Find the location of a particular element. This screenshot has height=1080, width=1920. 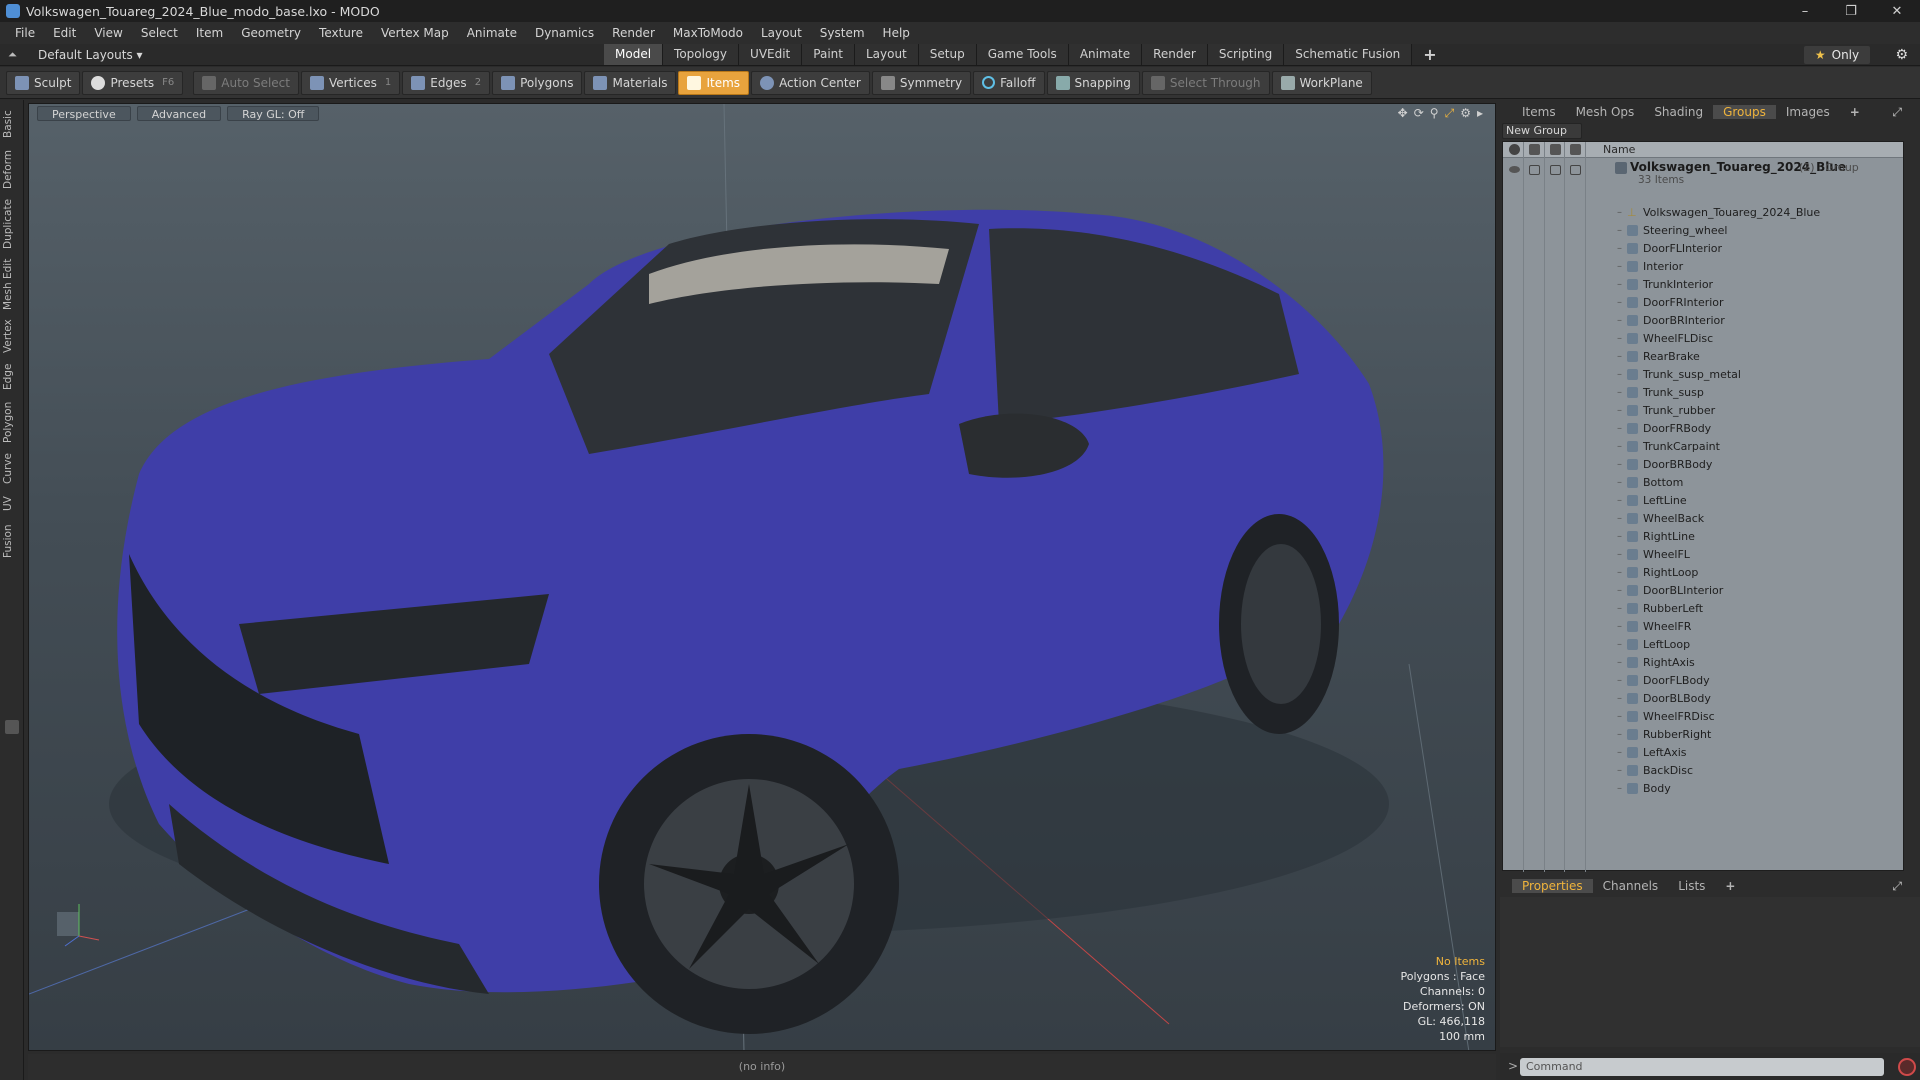

fit-icon: ⤢ is located at coordinates (1450, 113).